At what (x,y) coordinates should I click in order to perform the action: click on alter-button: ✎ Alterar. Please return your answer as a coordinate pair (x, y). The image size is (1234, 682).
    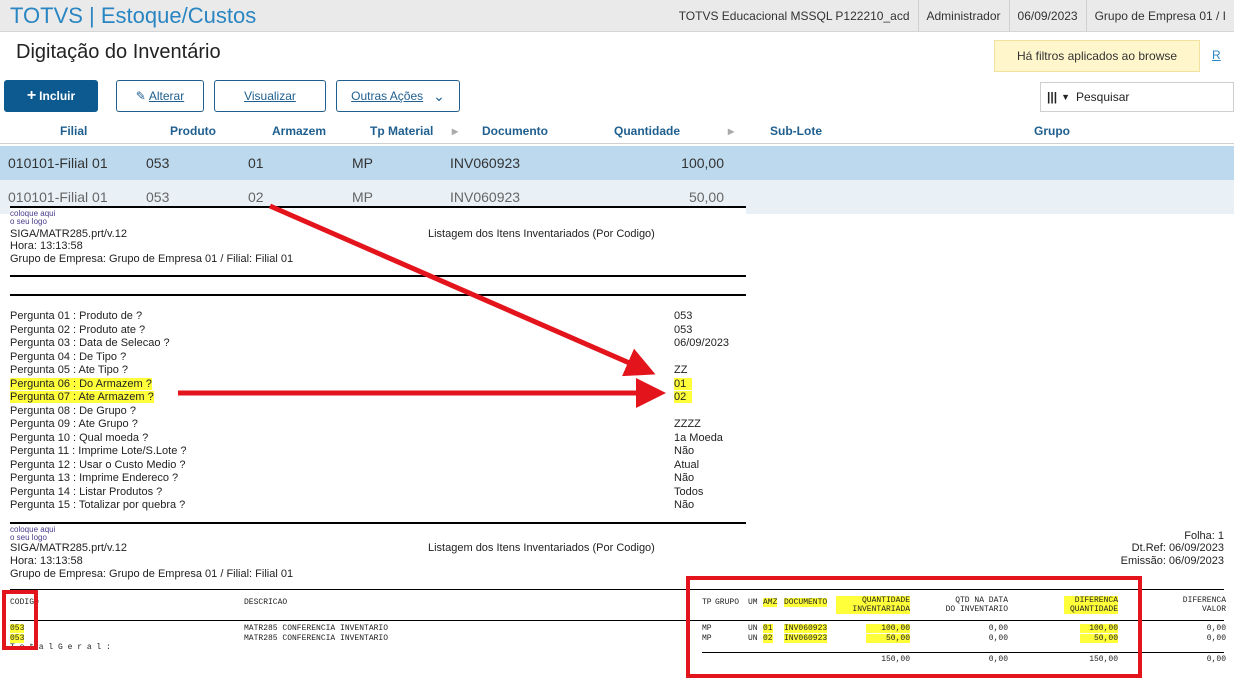
    Looking at the image, I should click on (160, 96).